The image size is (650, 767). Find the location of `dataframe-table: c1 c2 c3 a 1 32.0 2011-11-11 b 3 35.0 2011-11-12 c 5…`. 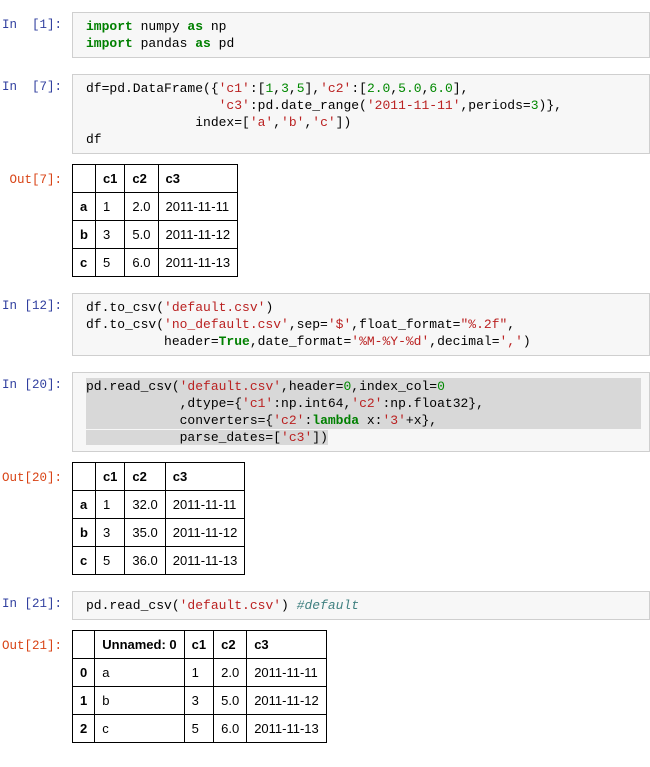

dataframe-table: c1 c2 c3 a 1 32.0 2011-11-11 b 3 35.0 2011-11-12 c 5… is located at coordinates (159, 518).